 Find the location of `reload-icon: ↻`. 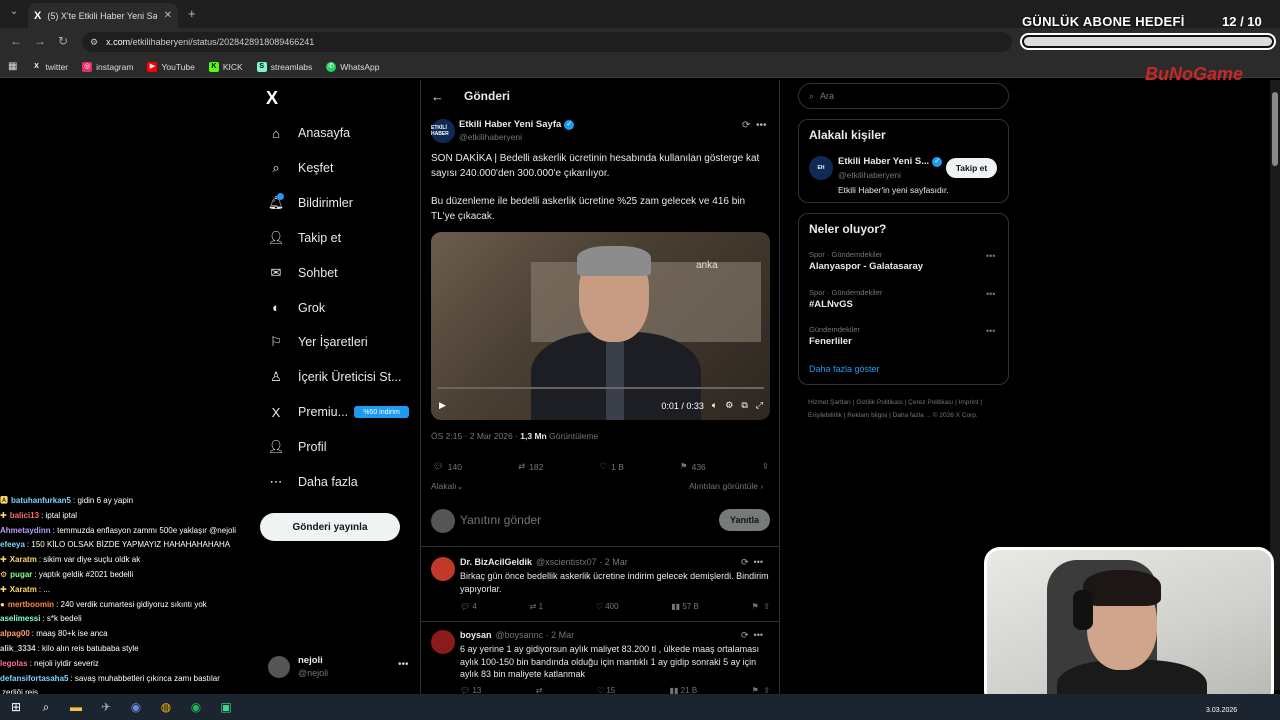

reload-icon: ↻ is located at coordinates (63, 41).